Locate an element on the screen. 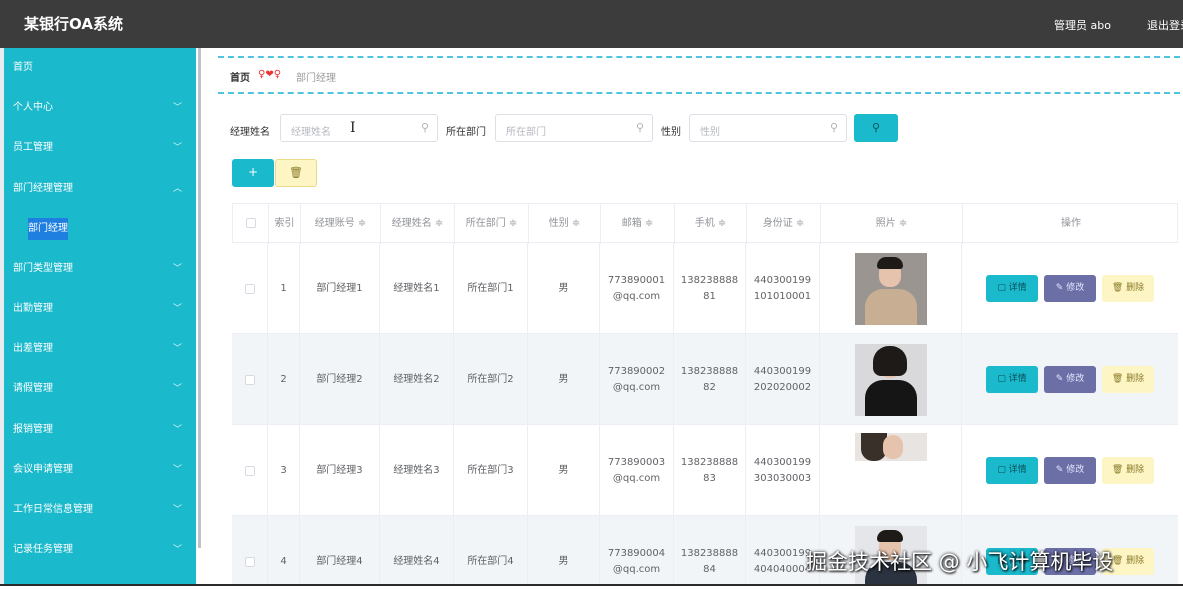  dept-label: 所在部门 is located at coordinates (466, 132).